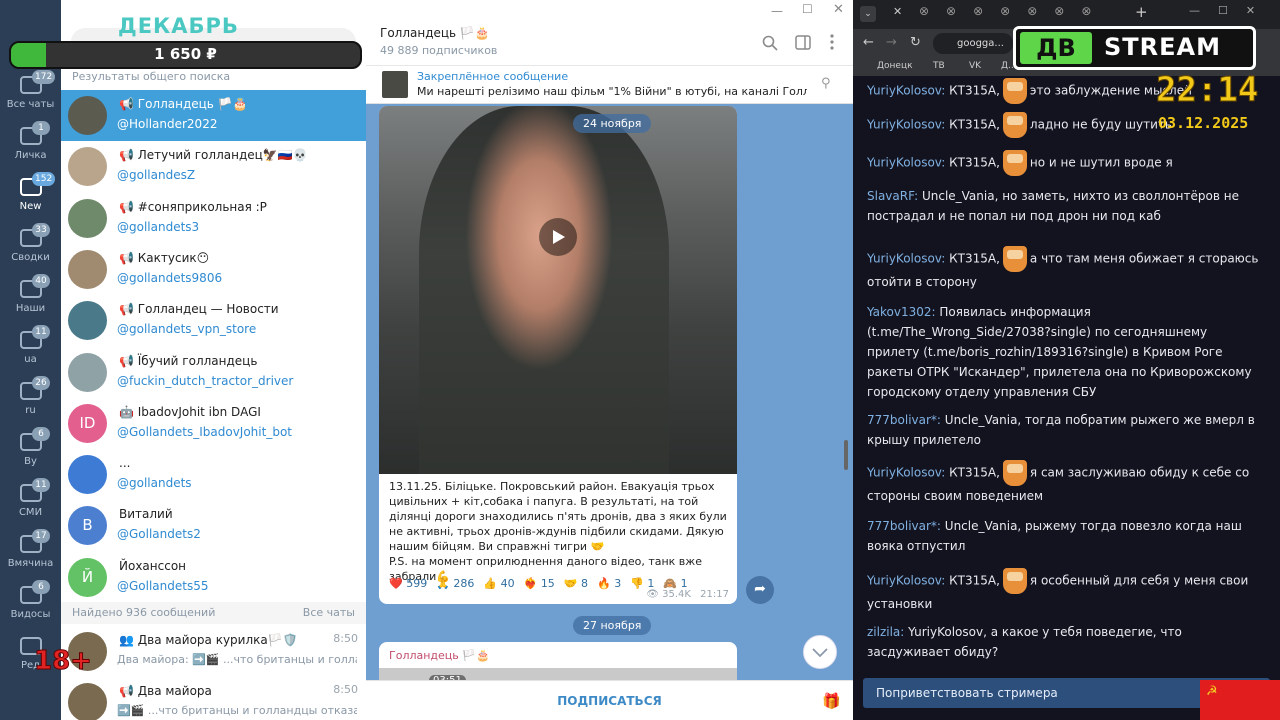 The width and height of the screenshot is (1280, 720). What do you see at coordinates (30, 605) in the screenshot?
I see `folder-10: 6 Видосы` at bounding box center [30, 605].